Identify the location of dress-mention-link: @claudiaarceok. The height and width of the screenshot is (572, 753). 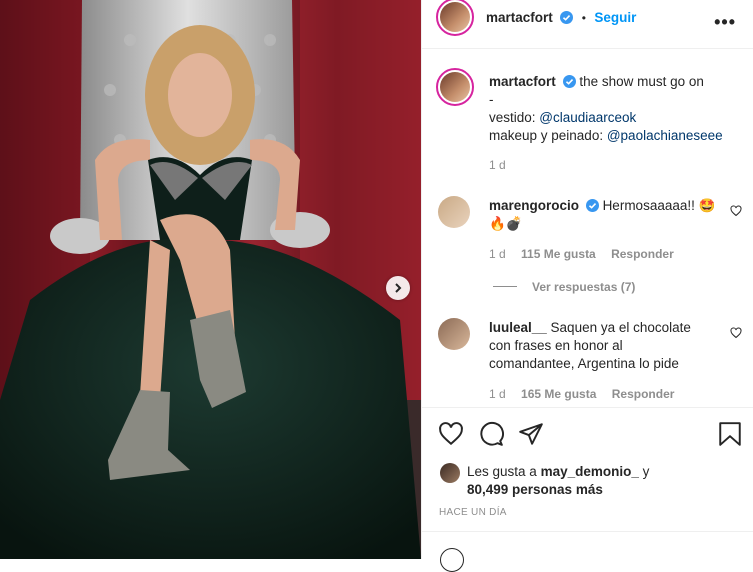
(587, 117).